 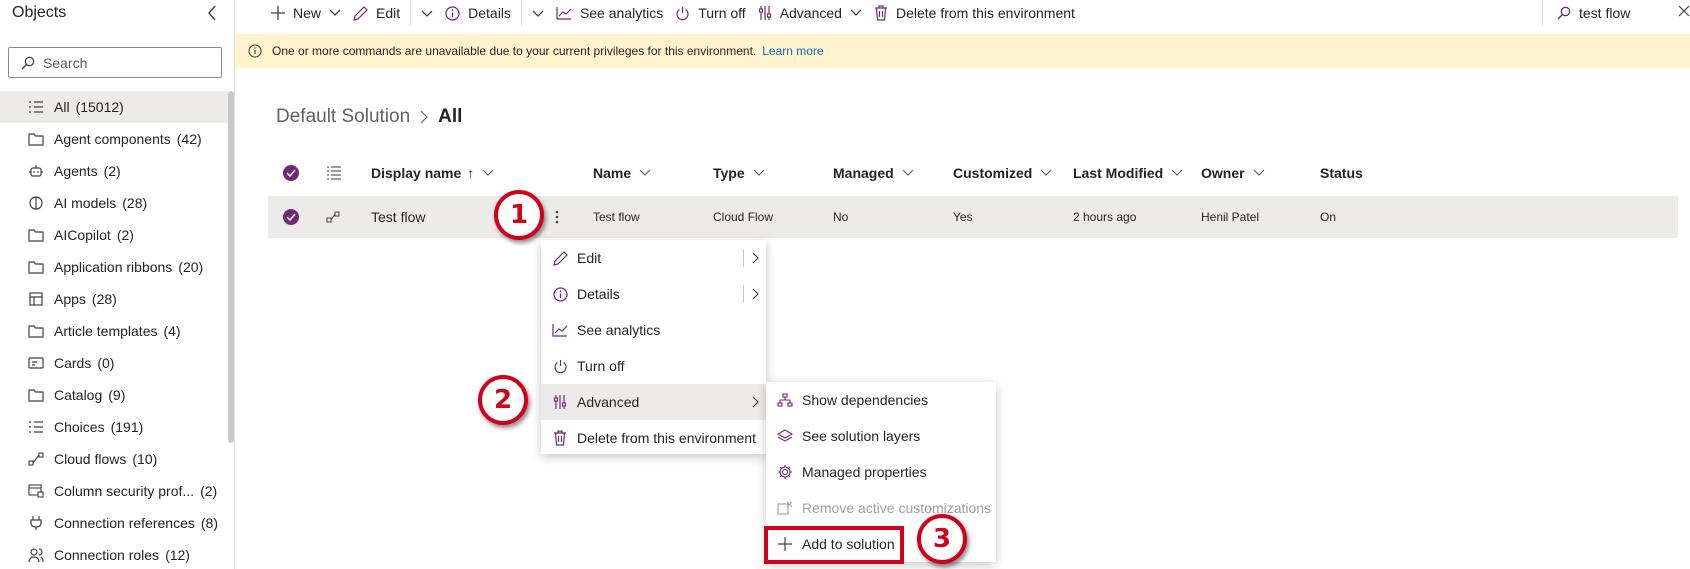 I want to click on delete-button: Delete from this environment, so click(x=974, y=13).